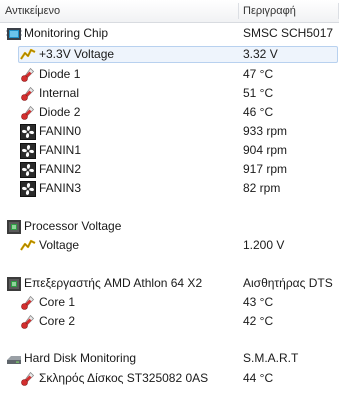 The width and height of the screenshot is (339, 404). What do you see at coordinates (262, 188) in the screenshot?
I see `sensor-value: 82 rpm` at bounding box center [262, 188].